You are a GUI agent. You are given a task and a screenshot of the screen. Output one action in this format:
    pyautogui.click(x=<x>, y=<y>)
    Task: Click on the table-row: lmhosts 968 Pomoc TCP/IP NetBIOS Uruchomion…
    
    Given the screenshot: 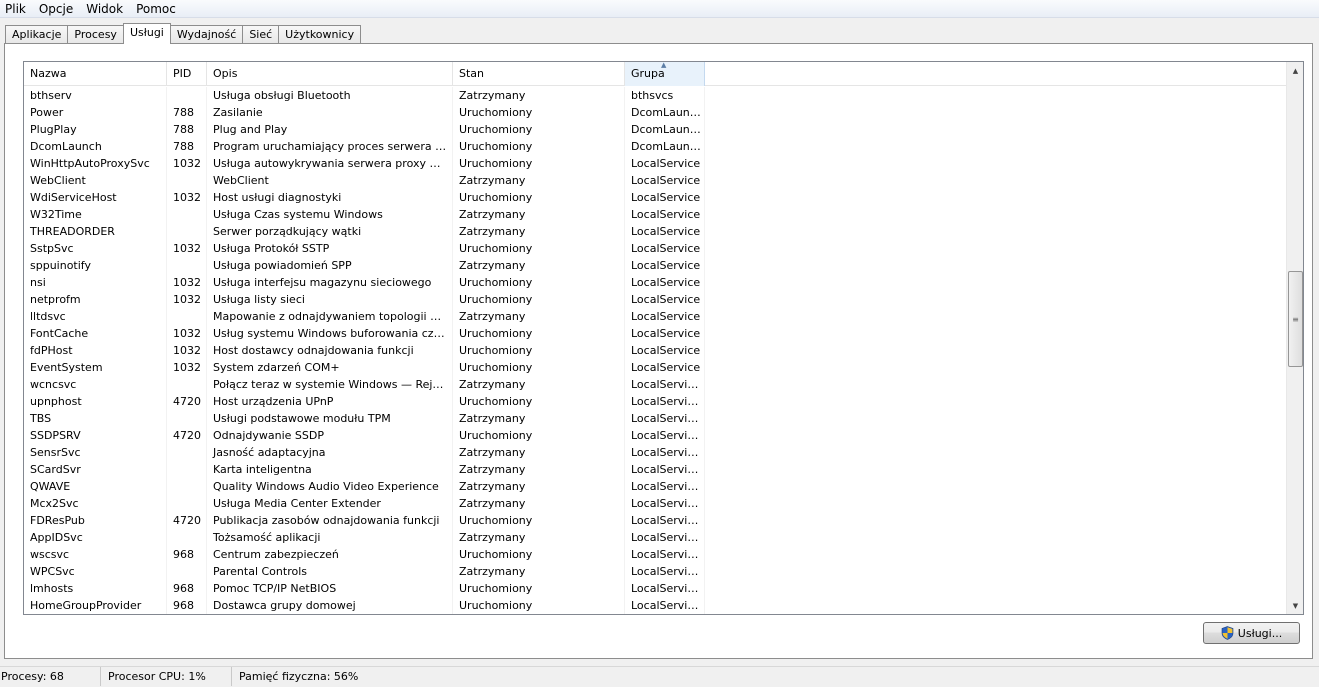 What is the action you would take?
    pyautogui.click(x=655, y=588)
    